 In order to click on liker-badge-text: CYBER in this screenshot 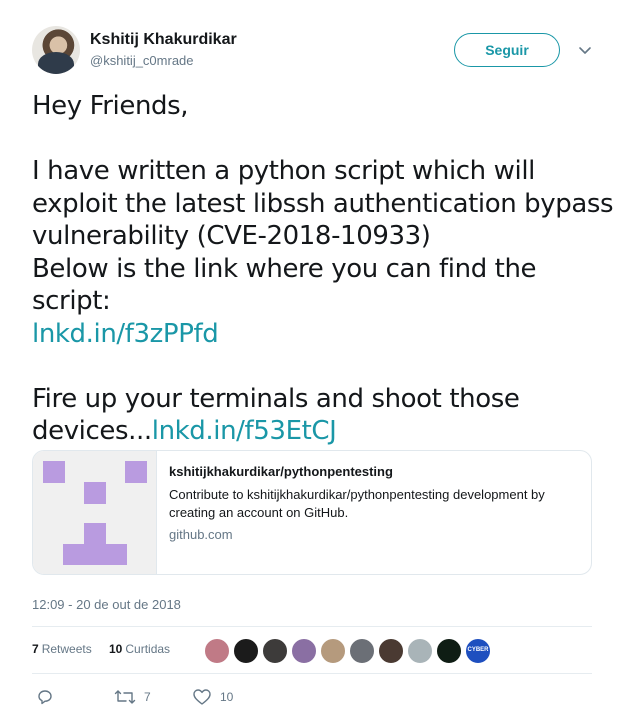, I will do `click(478, 650)`.